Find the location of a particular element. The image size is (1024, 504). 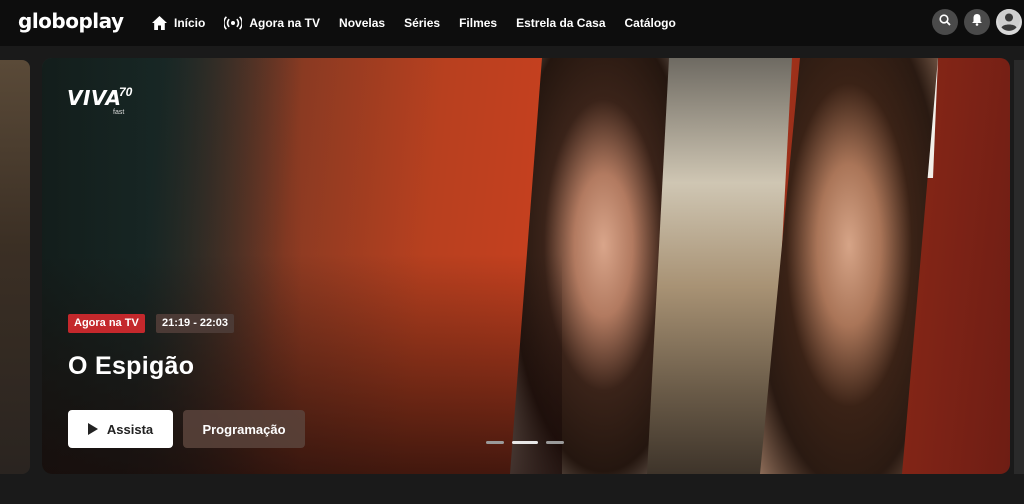

next-slide-preview is located at coordinates (1019, 267).